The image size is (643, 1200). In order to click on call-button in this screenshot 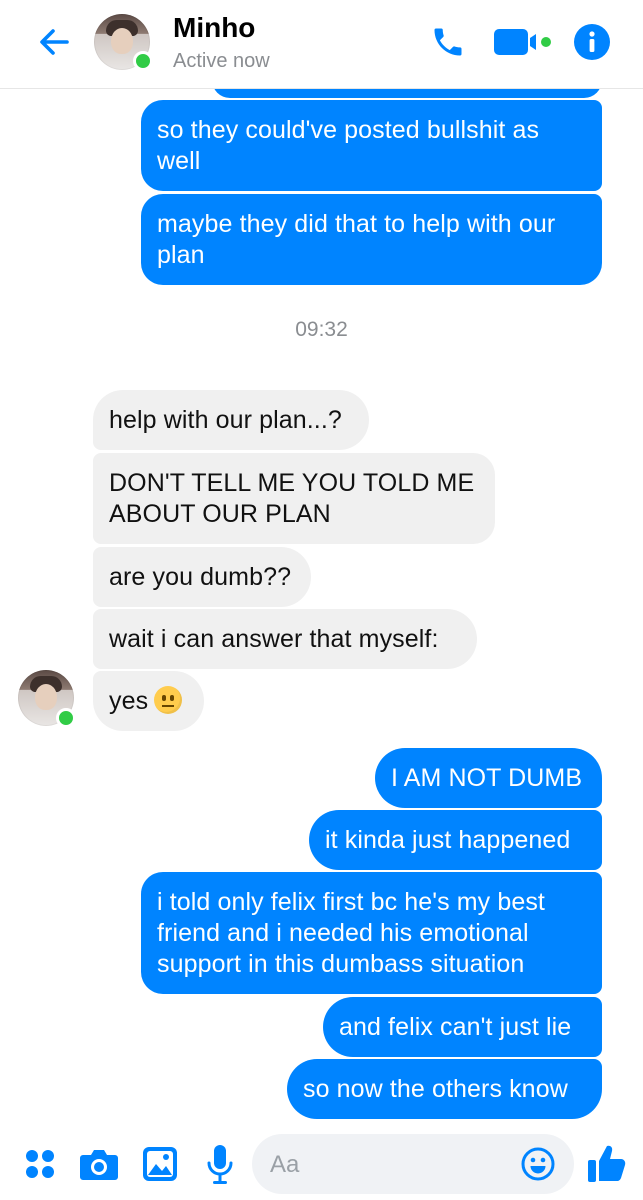, I will do `click(448, 42)`.